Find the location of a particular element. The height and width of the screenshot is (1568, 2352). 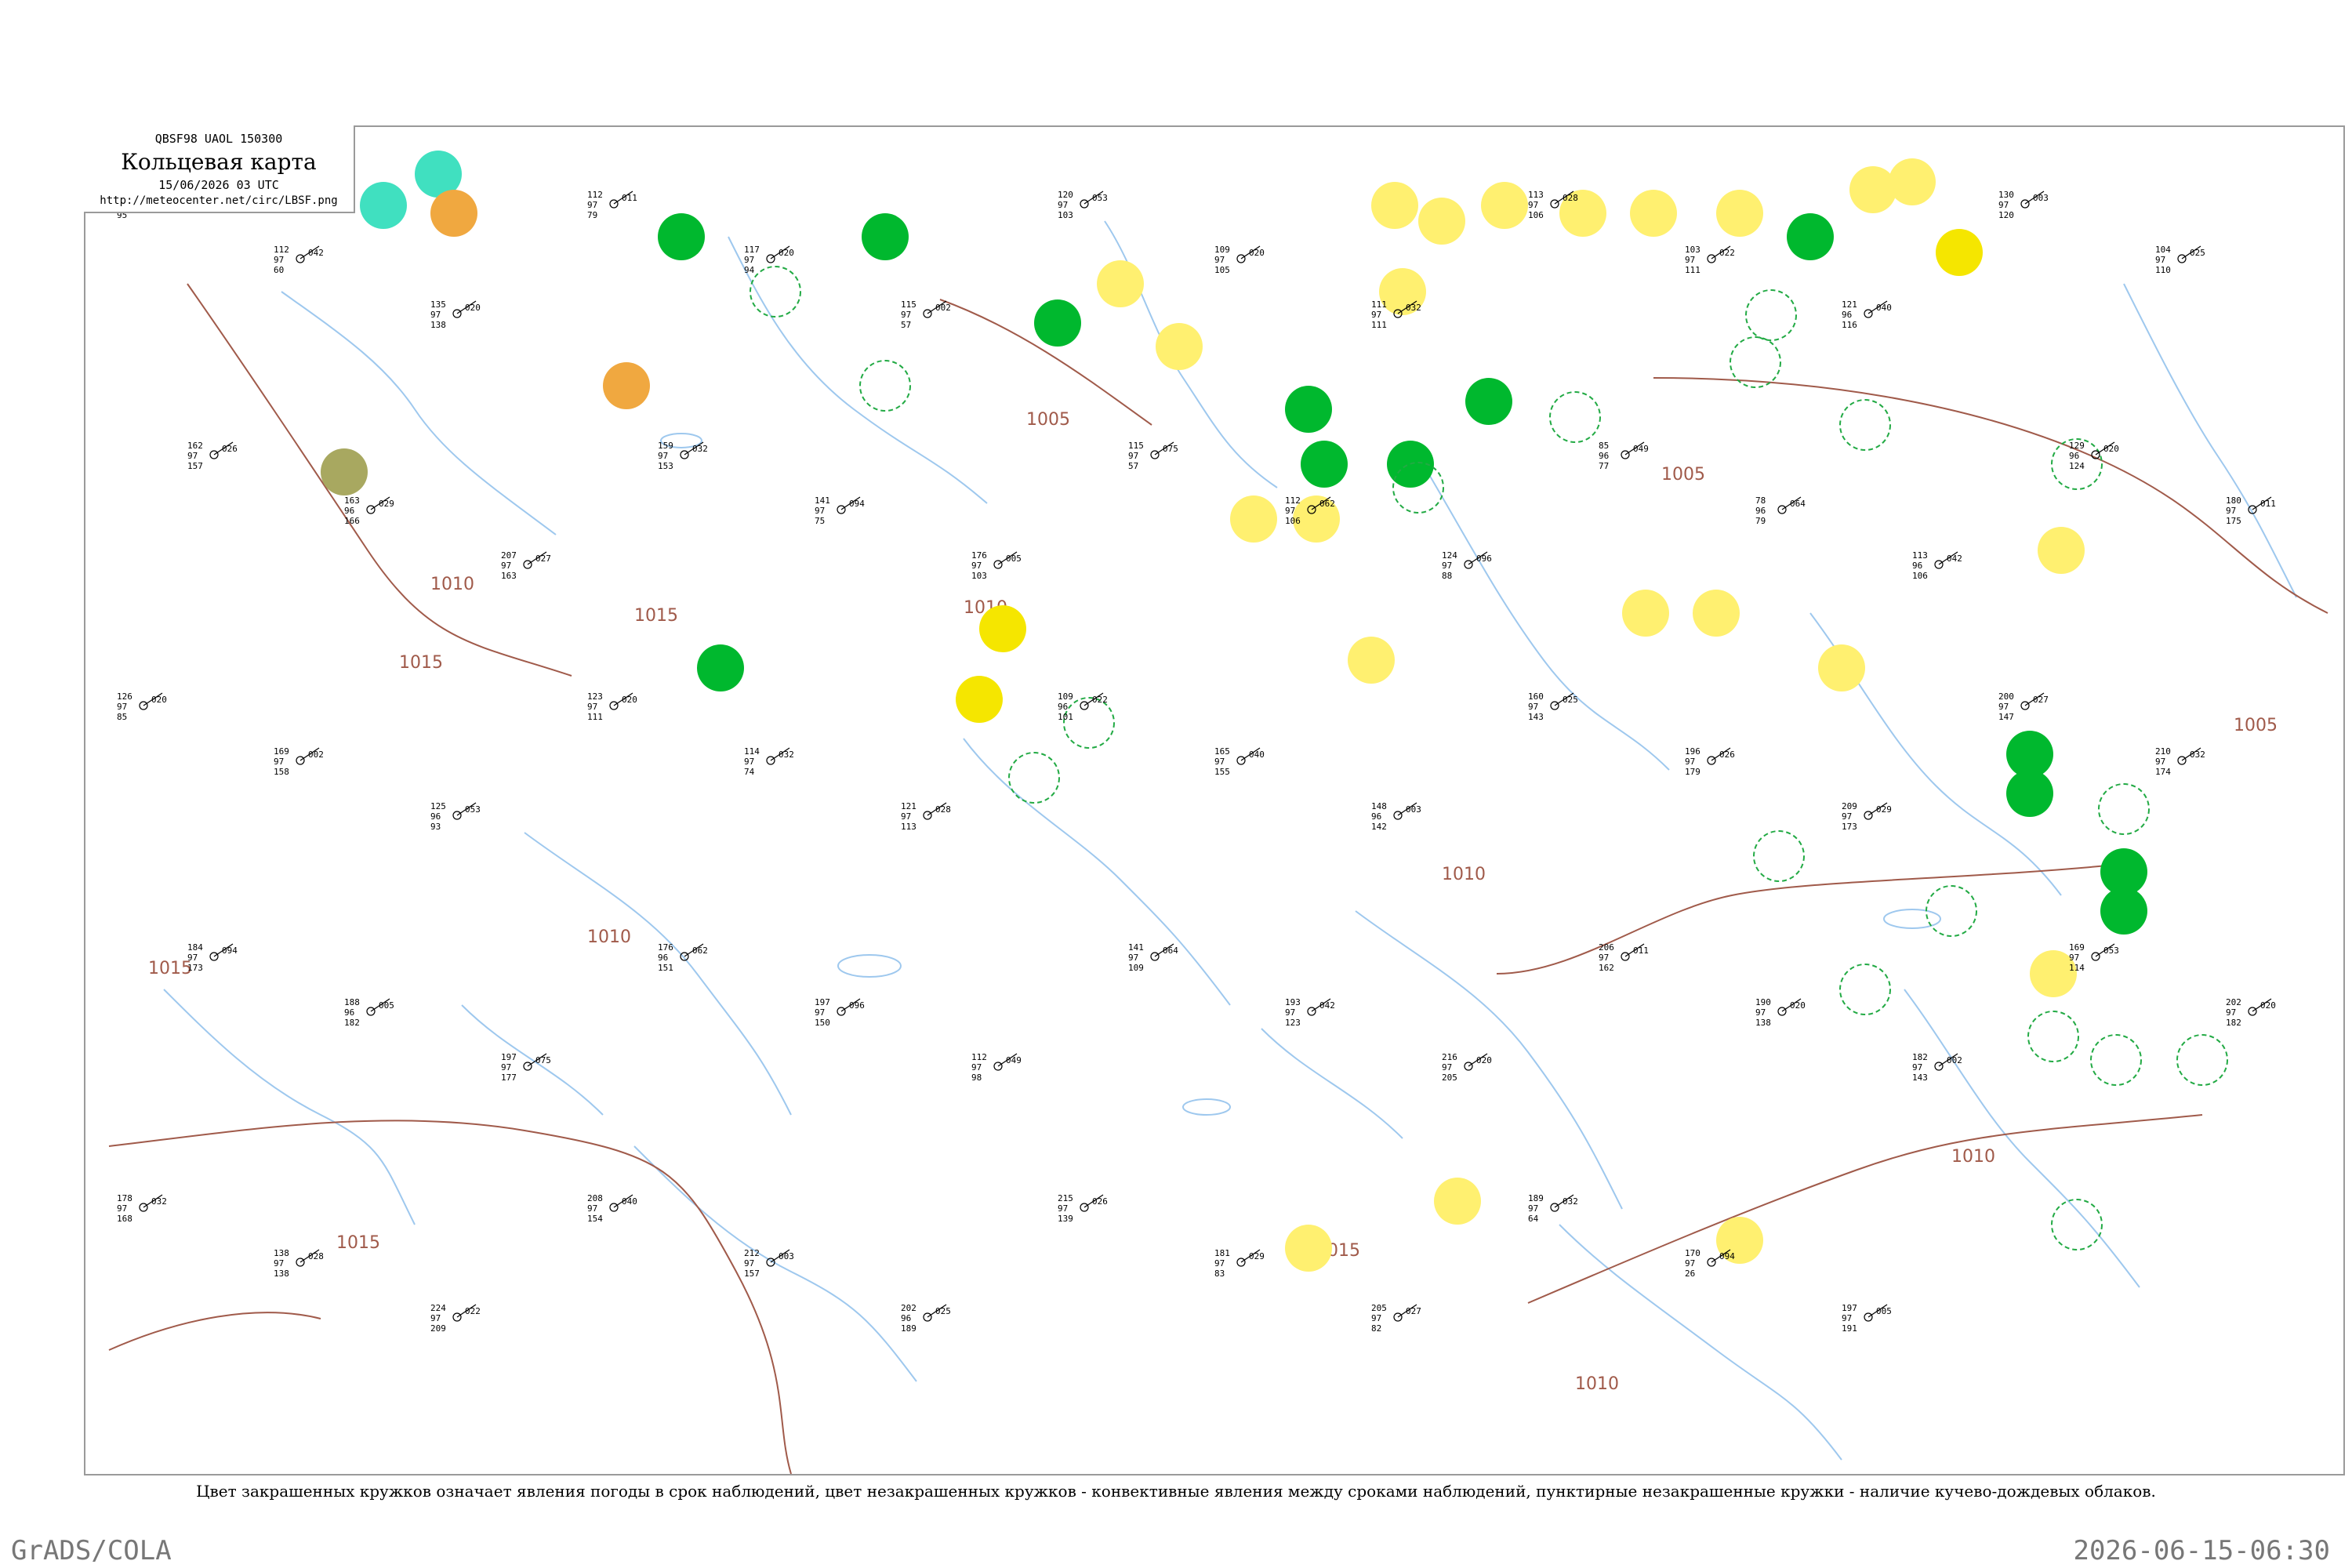

station-plot: 1269785 020 is located at coordinates (142, 706).